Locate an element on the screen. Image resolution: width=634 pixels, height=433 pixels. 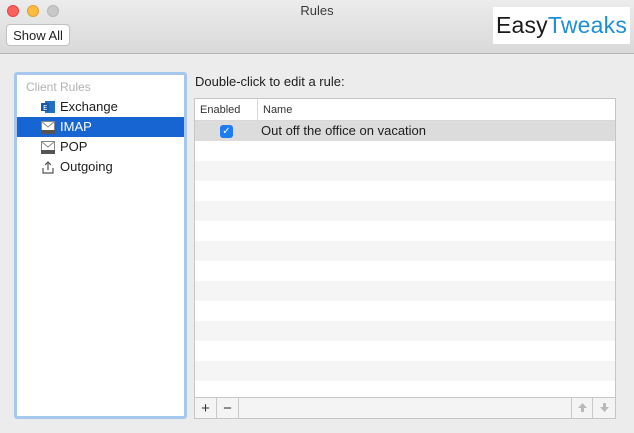
sidebar-item-pop: POP is located at coordinates (100, 147).